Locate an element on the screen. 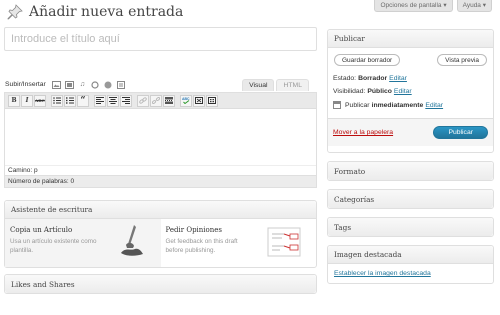  likes-shares-box: Likes and Shares is located at coordinates (160, 284).